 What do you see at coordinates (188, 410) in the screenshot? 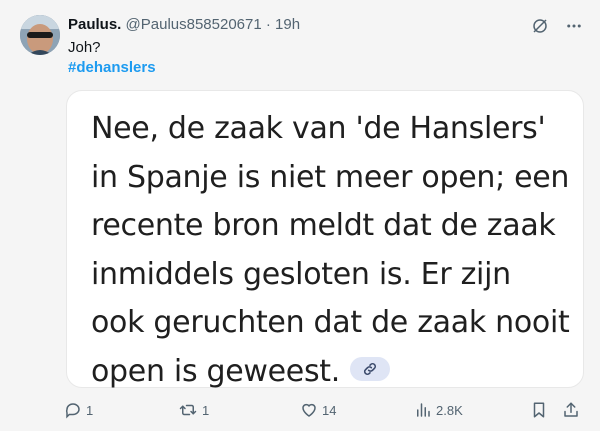
I see `retweet-icon` at bounding box center [188, 410].